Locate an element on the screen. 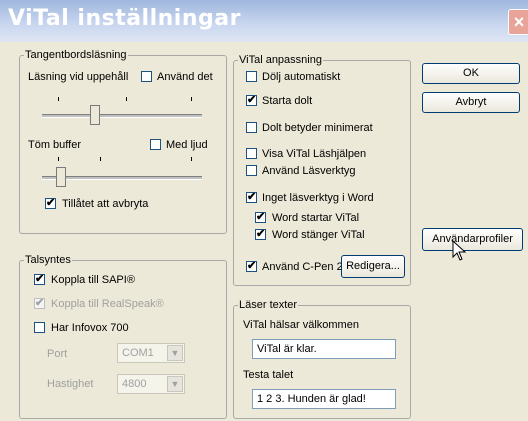  inget-lasverktyg-checkbox: ✔ is located at coordinates (251, 197).